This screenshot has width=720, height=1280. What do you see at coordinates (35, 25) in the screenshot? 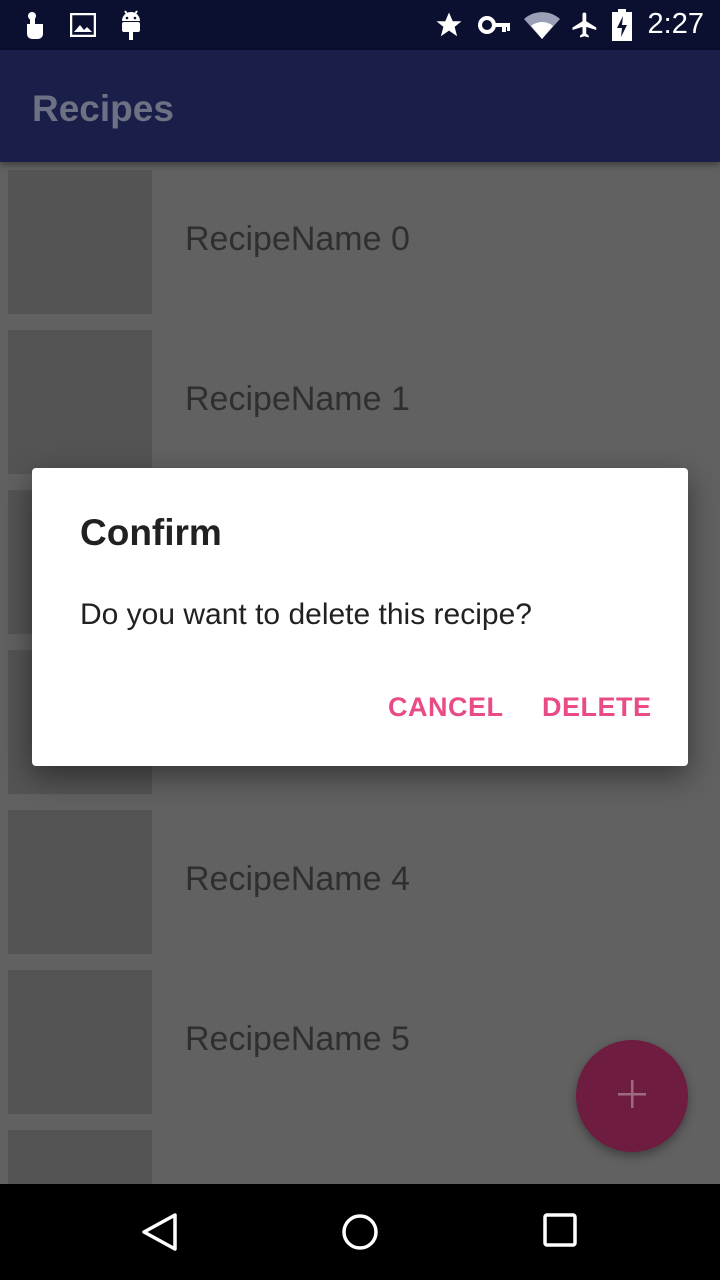
I see `touch-icon` at bounding box center [35, 25].